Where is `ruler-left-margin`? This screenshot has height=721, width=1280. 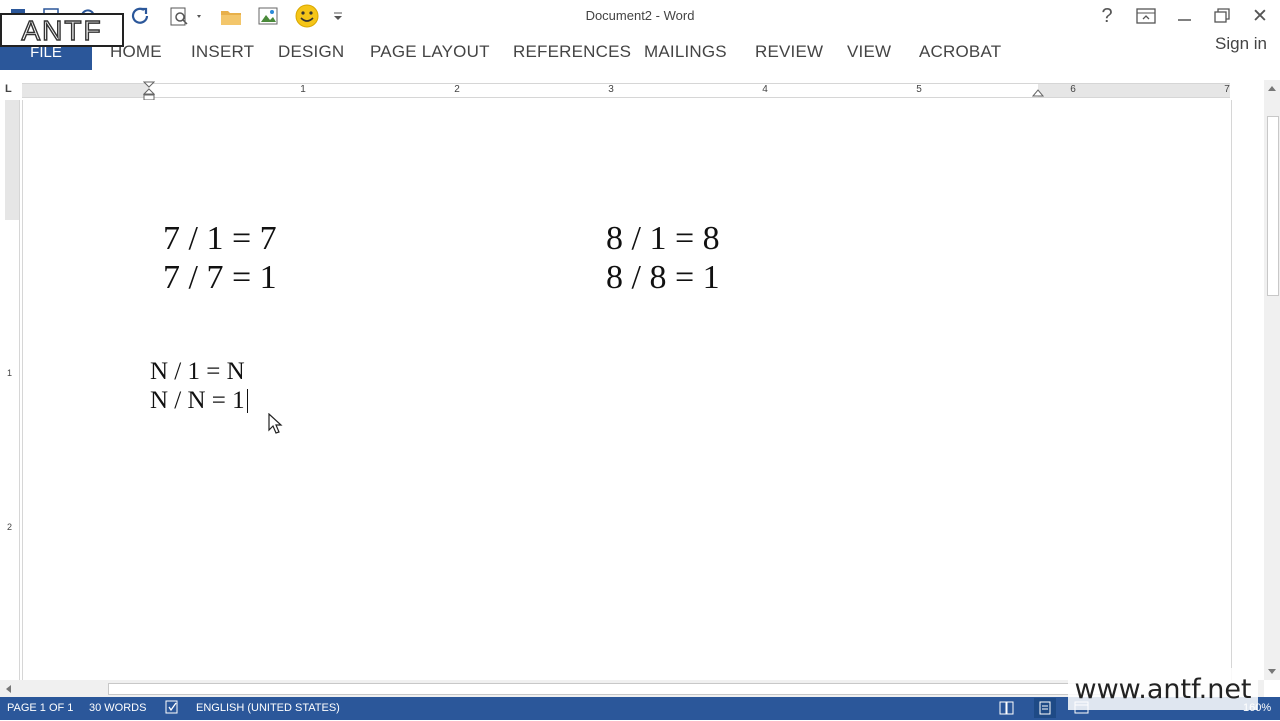
ruler-left-margin is located at coordinates (85, 90).